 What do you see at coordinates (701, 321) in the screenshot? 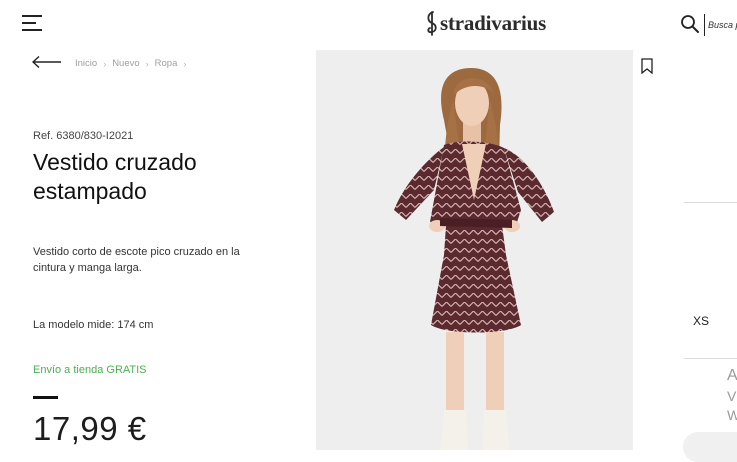
I see `size-option-xs: XS` at bounding box center [701, 321].